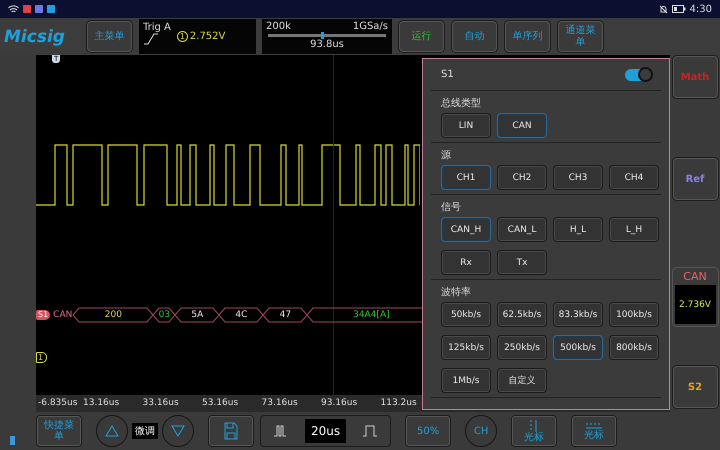  I want to click on section-title: 总线类型, so click(461, 103).